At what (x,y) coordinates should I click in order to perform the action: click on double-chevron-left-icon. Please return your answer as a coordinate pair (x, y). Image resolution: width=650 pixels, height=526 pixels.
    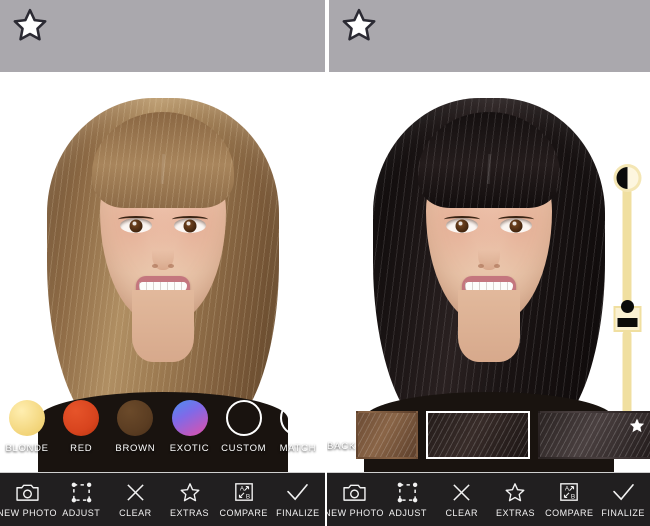
    Looking at the image, I should click on (342, 428).